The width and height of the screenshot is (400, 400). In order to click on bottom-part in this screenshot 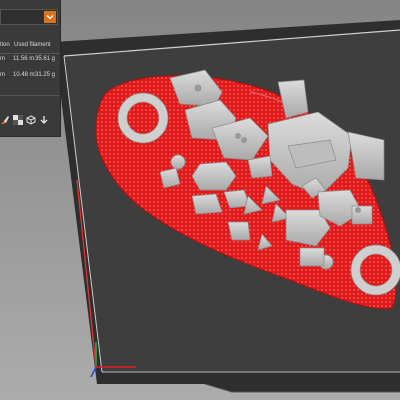, I will do `click(312, 257)`.